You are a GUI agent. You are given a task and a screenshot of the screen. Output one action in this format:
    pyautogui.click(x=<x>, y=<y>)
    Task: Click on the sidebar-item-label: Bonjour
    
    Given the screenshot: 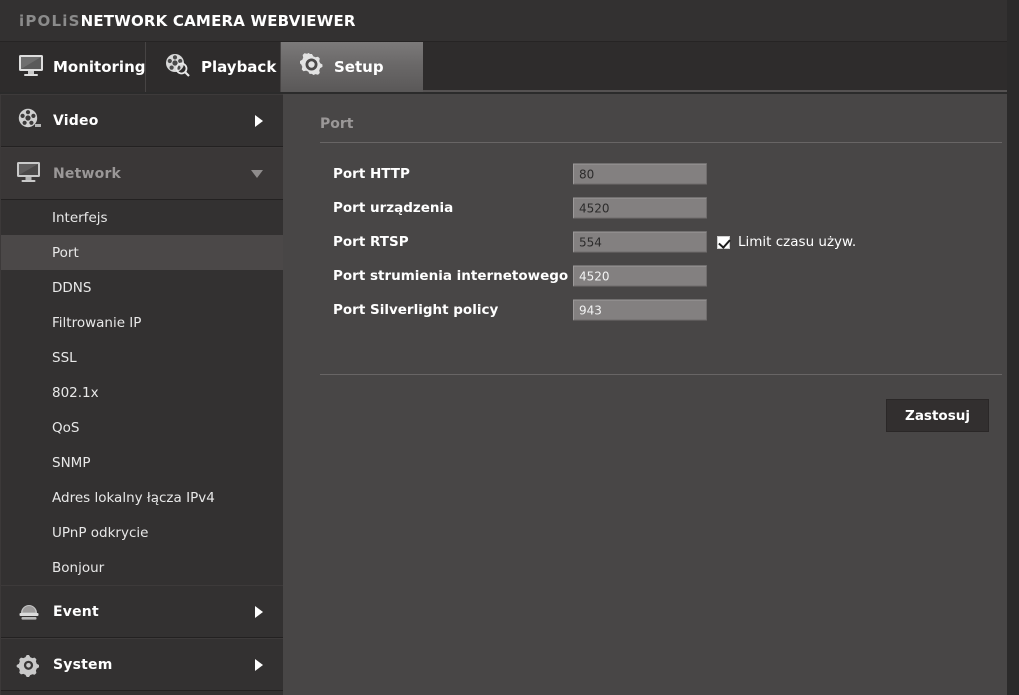 What is the action you would take?
    pyautogui.click(x=78, y=567)
    